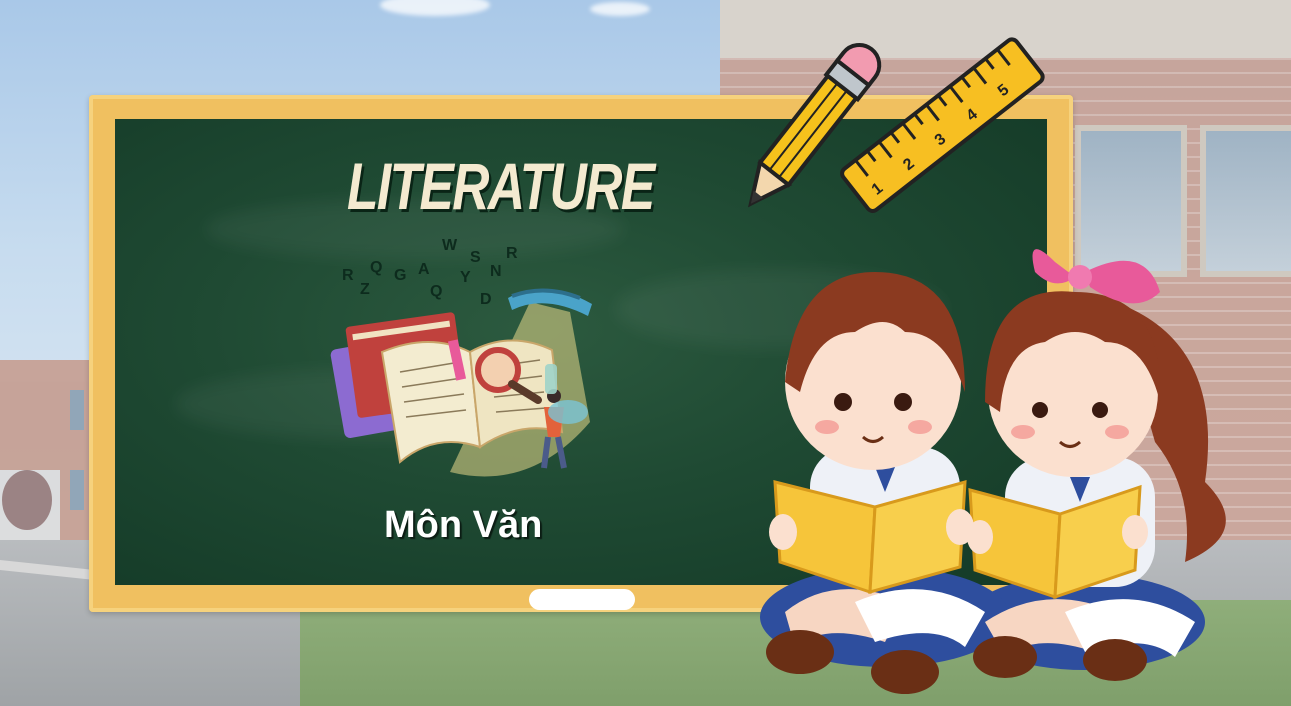 This screenshot has height=706, width=1291. Describe the element at coordinates (496, 271) in the screenshot. I see `svg-text: N` at that location.